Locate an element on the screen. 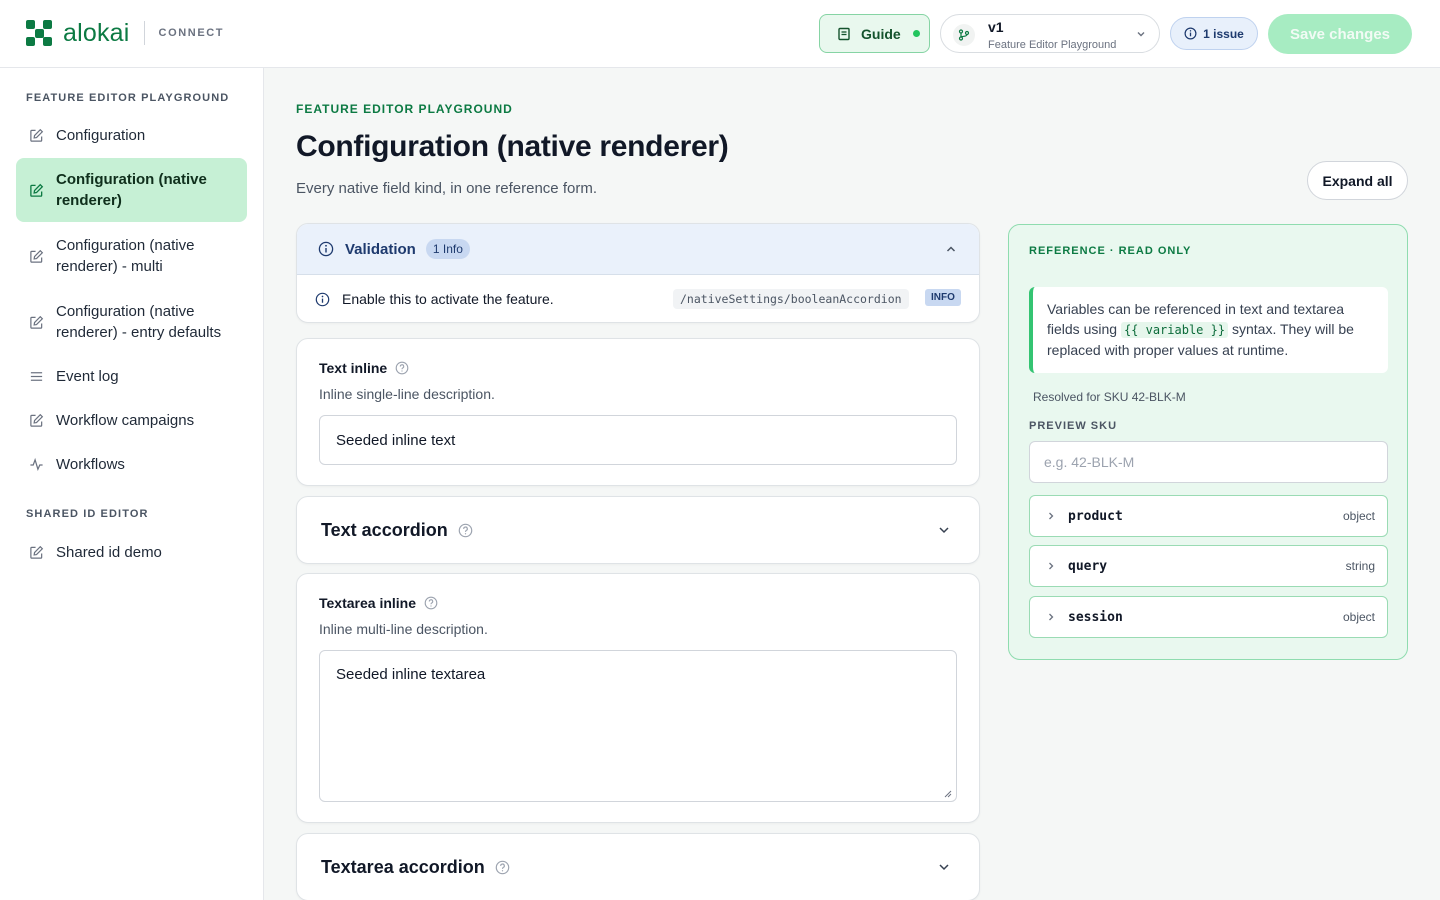 This screenshot has width=1440, height=900. sidebar-item-label: Workflow campaigns is located at coordinates (125, 420).